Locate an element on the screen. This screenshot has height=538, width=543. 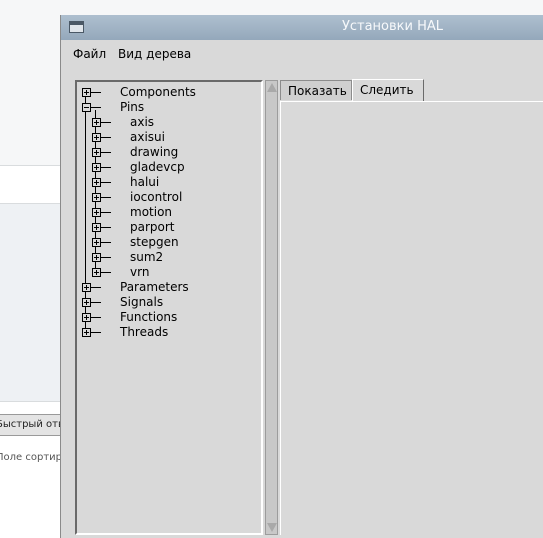
tree-item-functions: Functions is located at coordinates (167, 317).